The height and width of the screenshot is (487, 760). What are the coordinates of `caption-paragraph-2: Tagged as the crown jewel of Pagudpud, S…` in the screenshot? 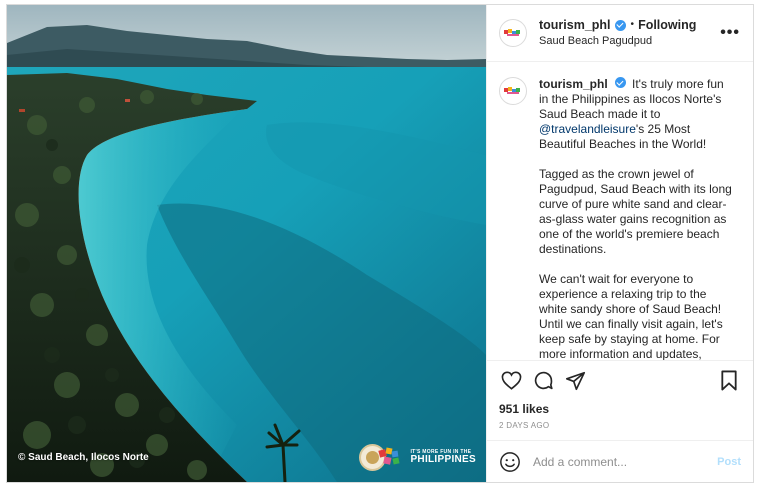 It's located at (635, 211).